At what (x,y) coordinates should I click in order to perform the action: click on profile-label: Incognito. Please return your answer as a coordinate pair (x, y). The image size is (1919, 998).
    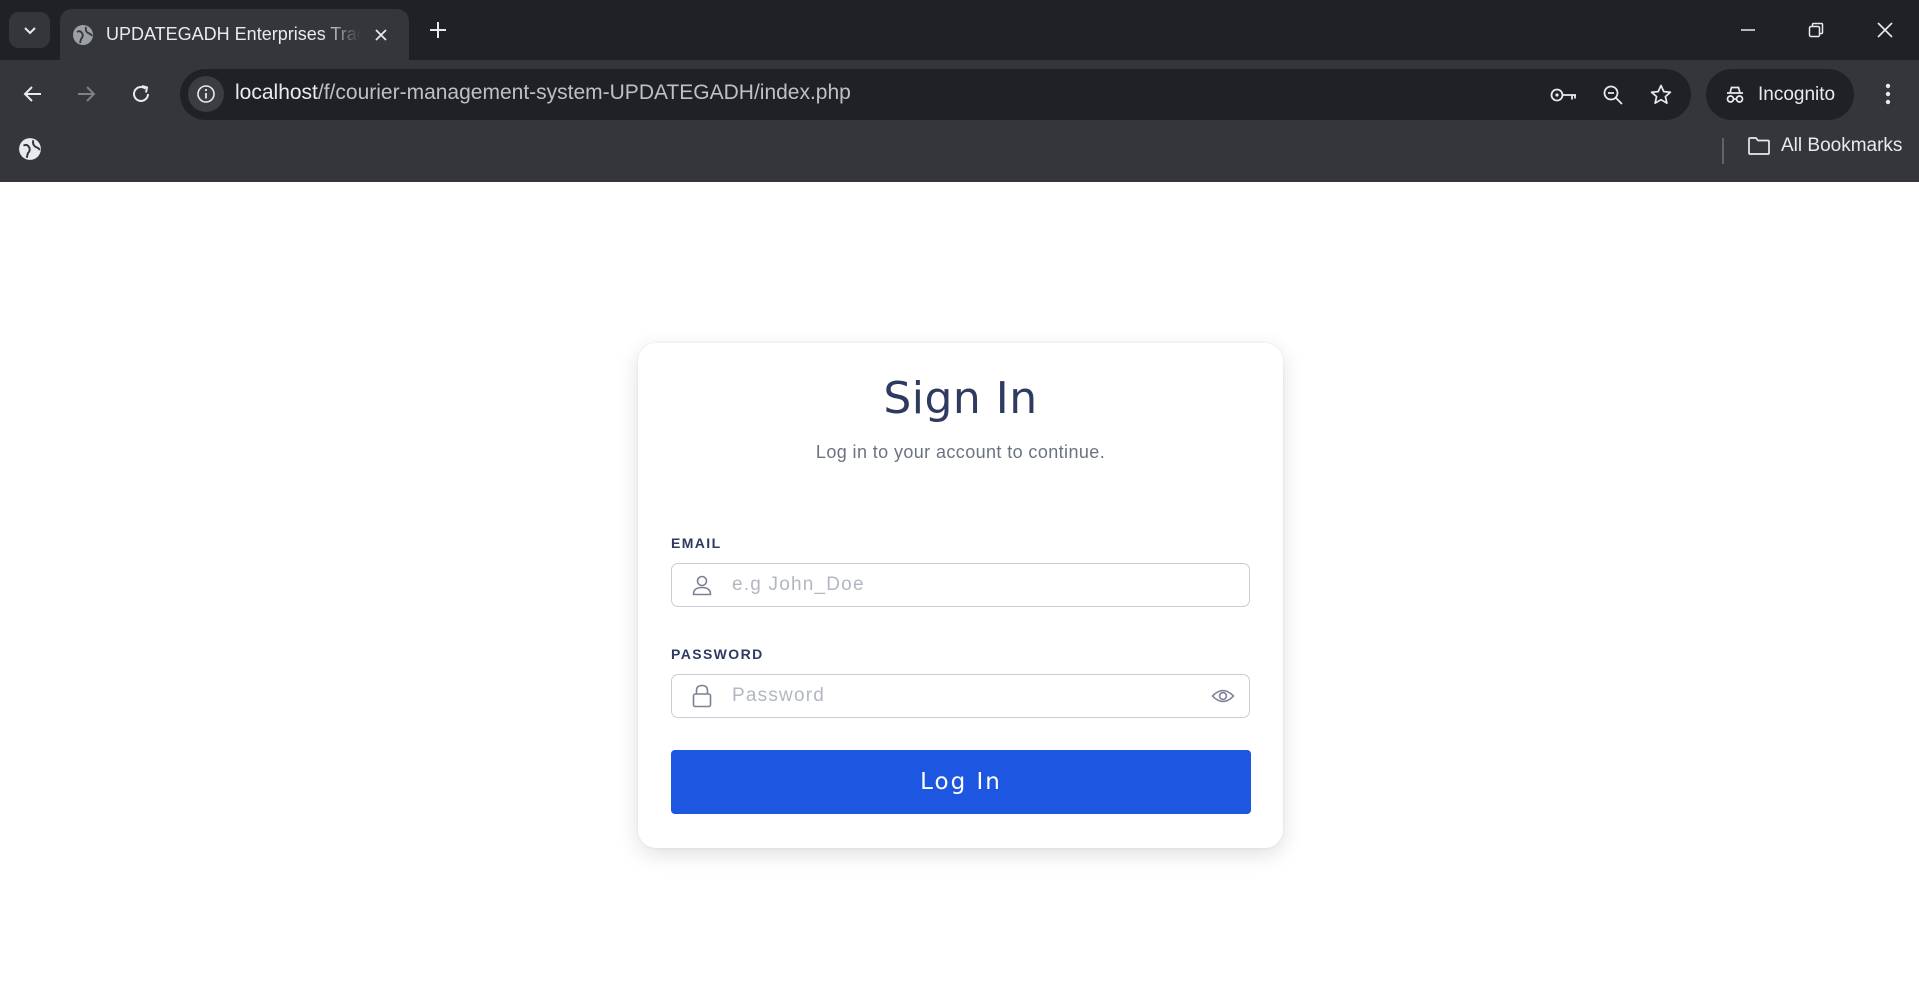
    Looking at the image, I should click on (1797, 94).